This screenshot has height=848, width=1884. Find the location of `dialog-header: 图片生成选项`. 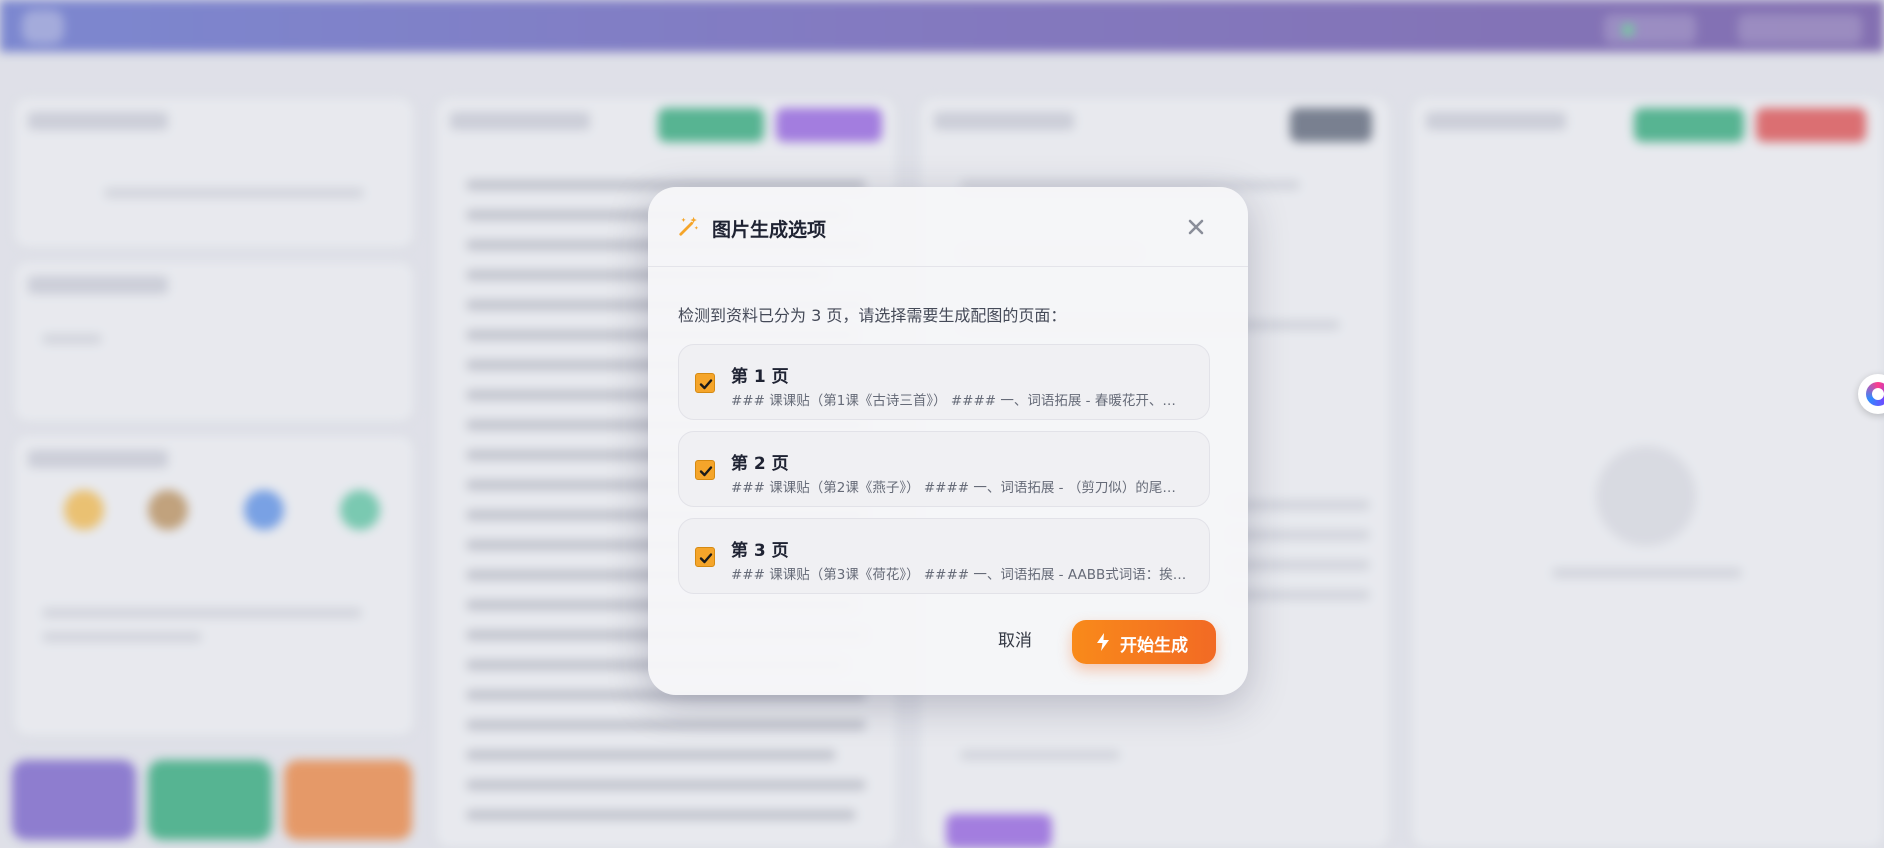

dialog-header: 图片生成选项 is located at coordinates (948, 227).